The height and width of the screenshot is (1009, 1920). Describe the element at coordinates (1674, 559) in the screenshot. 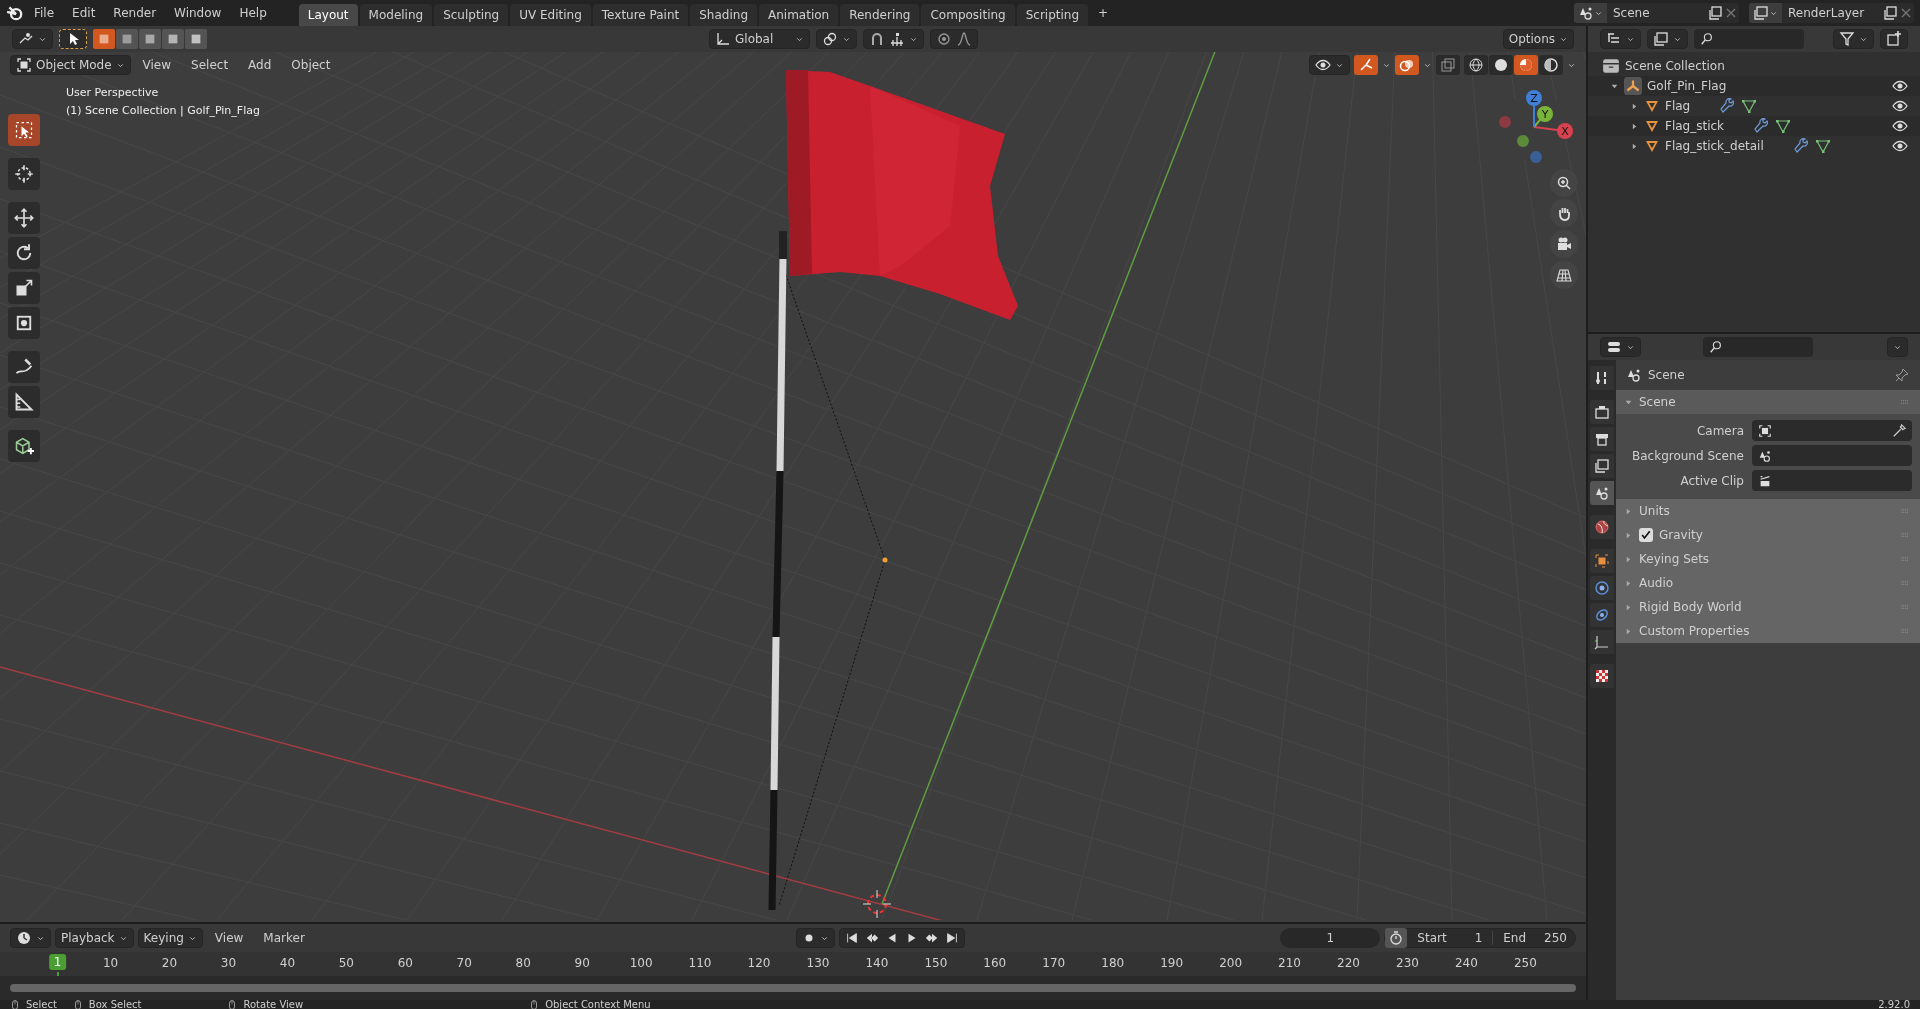

I see `panel-title: Keying Sets` at that location.